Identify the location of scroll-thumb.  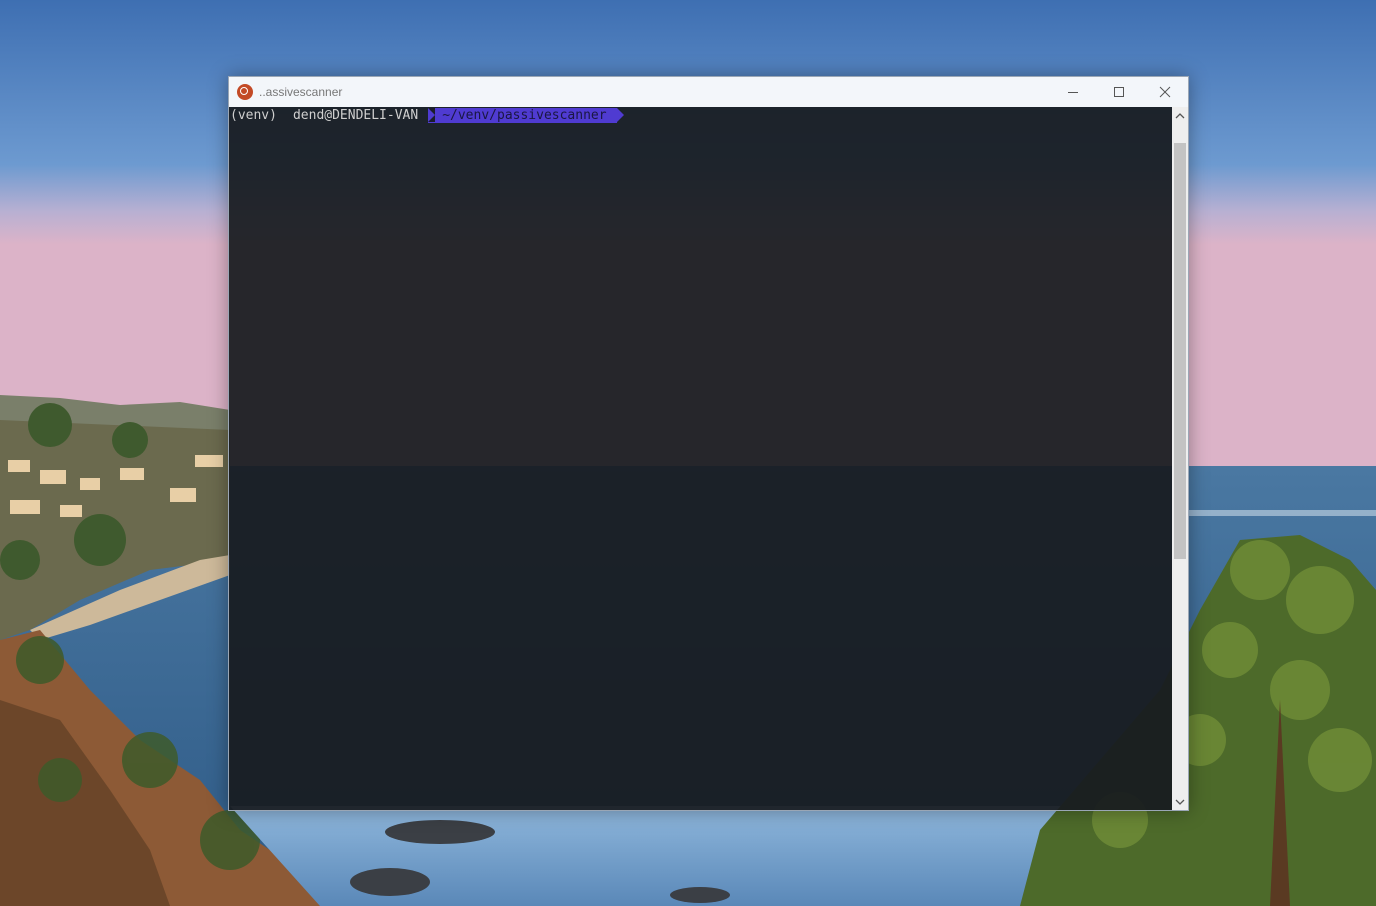
(1180, 351).